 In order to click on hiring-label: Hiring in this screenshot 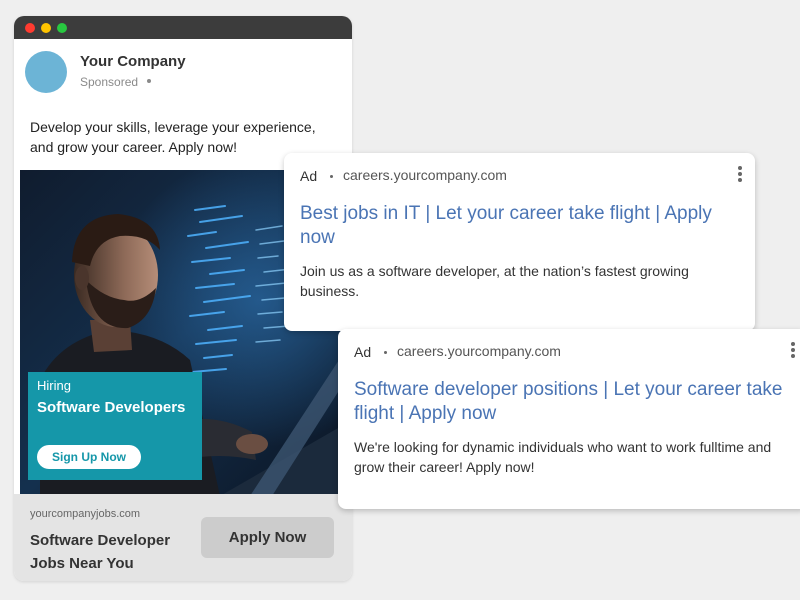, I will do `click(54, 385)`.